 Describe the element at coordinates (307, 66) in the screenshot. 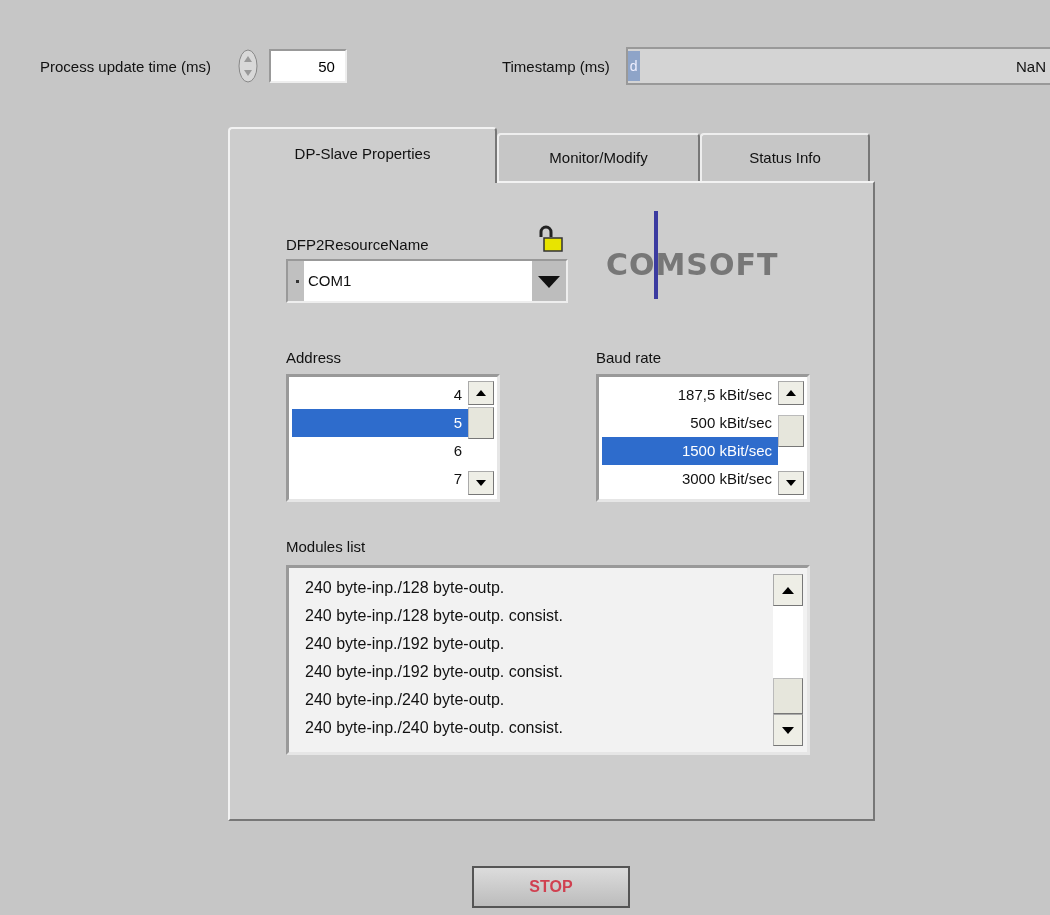

I see `update-time-field: 50` at that location.